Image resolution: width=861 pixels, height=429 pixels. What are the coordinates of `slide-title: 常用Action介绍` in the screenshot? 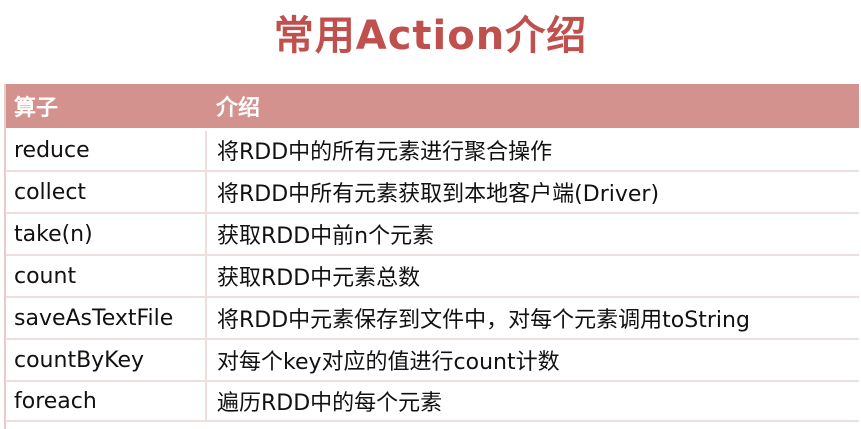 It's located at (430, 36).